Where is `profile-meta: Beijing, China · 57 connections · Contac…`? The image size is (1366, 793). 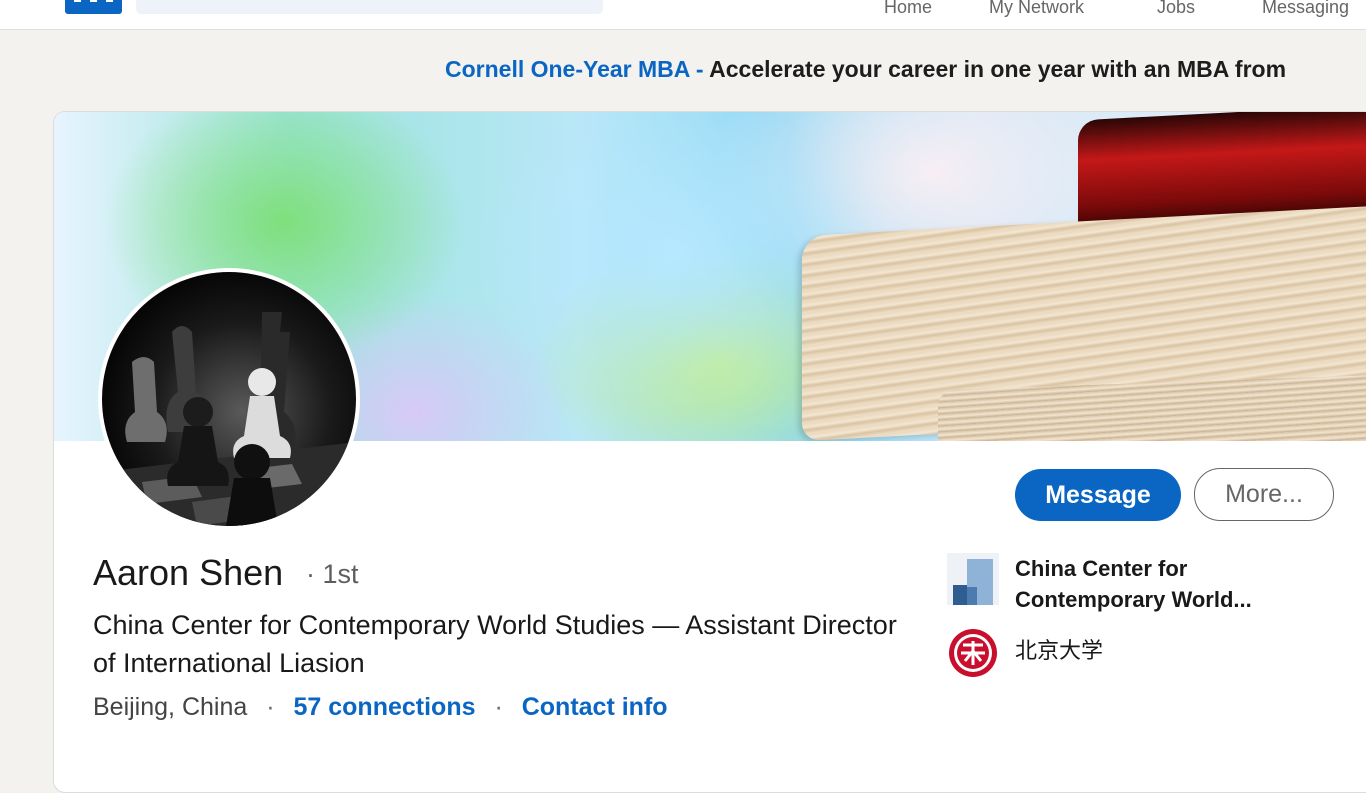 profile-meta: Beijing, China · 57 connections · Contac… is located at coordinates (380, 707).